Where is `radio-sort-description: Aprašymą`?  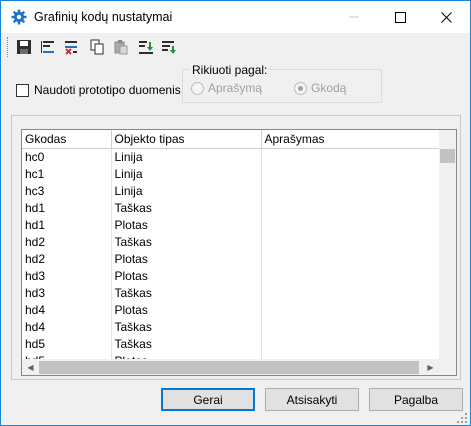
radio-sort-description: Aprašymą is located at coordinates (226, 88).